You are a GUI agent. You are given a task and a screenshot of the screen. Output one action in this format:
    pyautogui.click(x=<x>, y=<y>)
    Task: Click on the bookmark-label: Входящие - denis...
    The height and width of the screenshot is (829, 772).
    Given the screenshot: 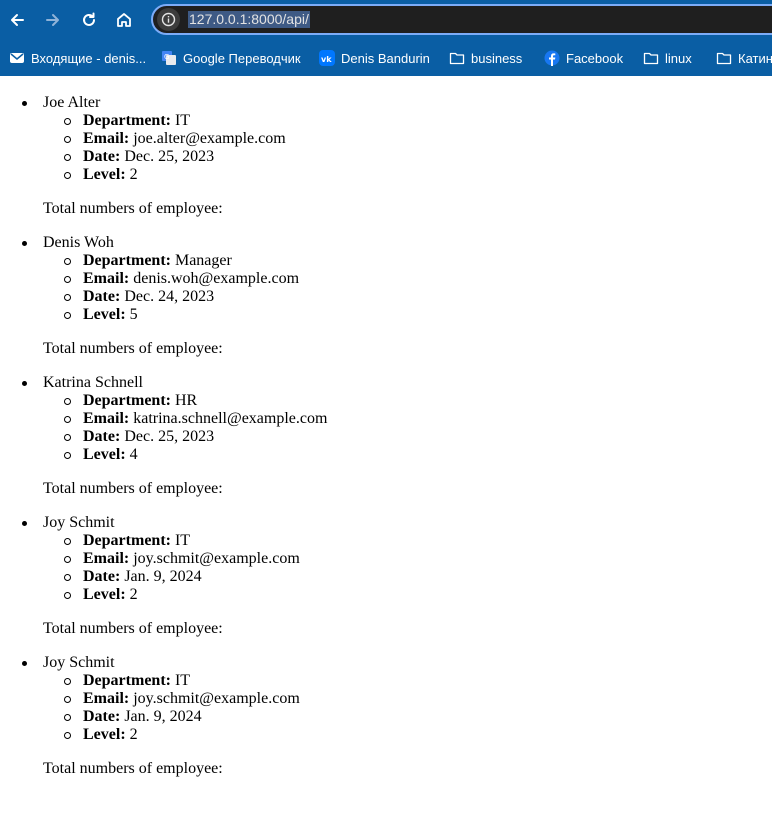 What is the action you would take?
    pyautogui.click(x=89, y=58)
    